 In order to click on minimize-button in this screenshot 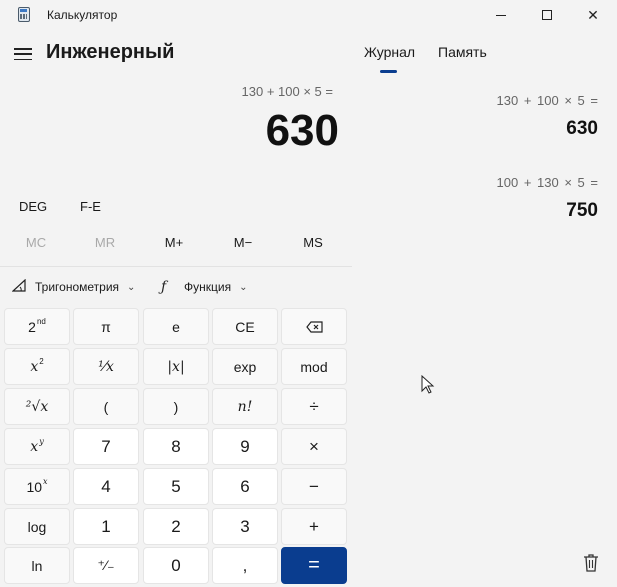, I will do `click(501, 15)`.